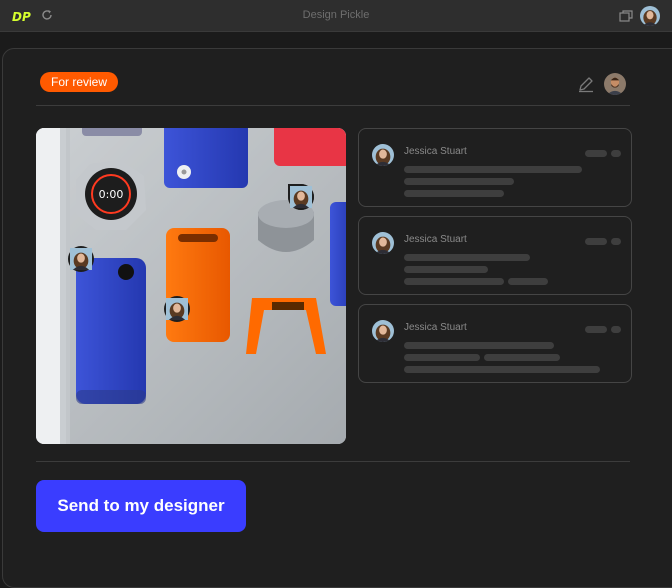 The width and height of the screenshot is (672, 588). I want to click on title-bar: DP Design Pickle, so click(336, 16).